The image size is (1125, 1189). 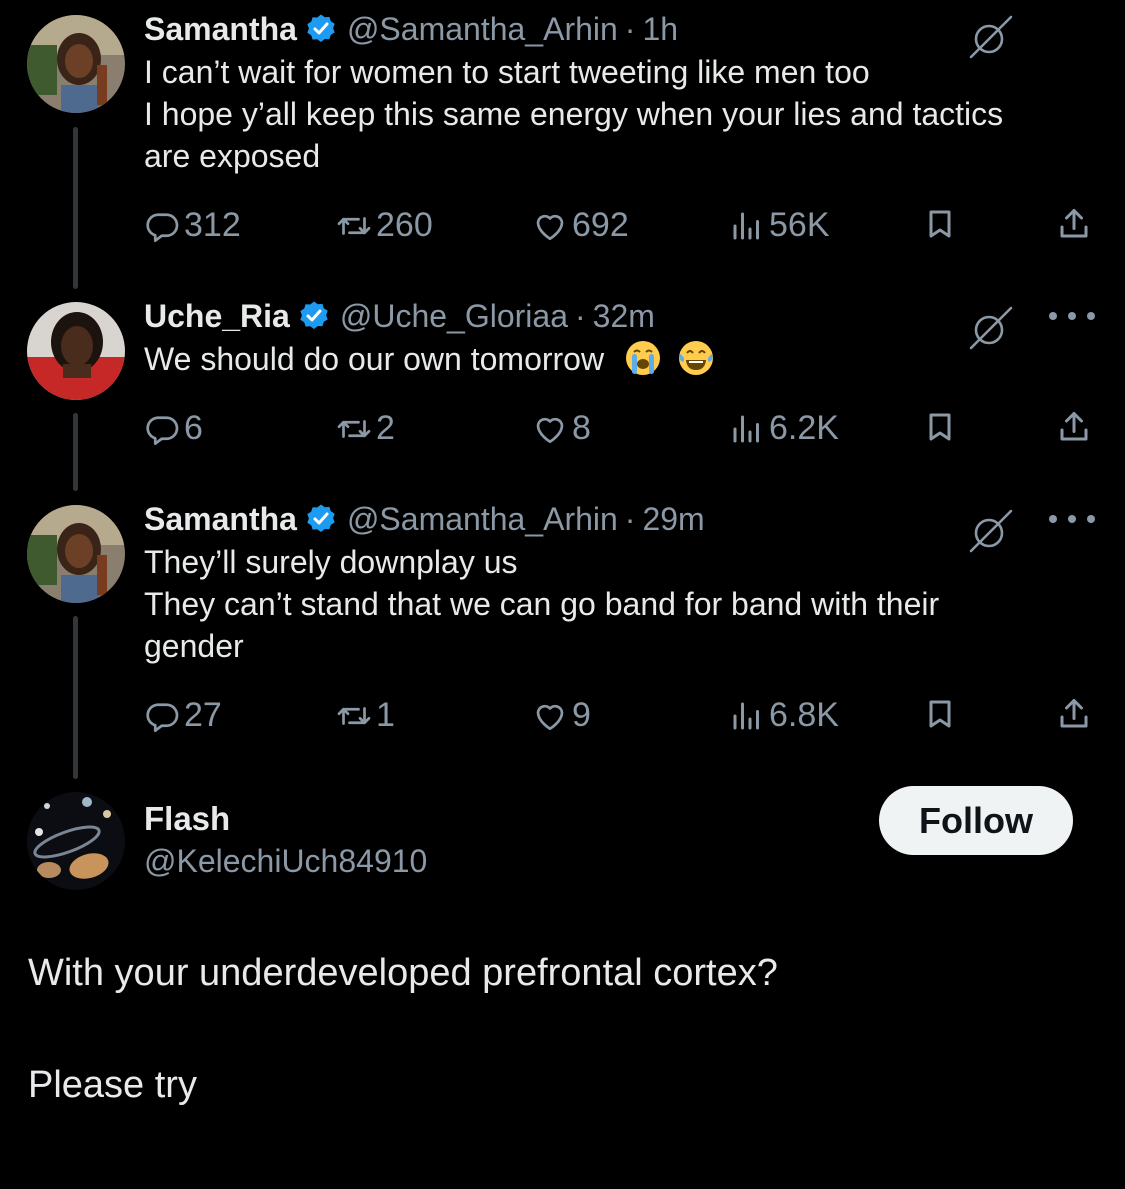 I want to click on view-count: 6.8K, so click(x=804, y=715).